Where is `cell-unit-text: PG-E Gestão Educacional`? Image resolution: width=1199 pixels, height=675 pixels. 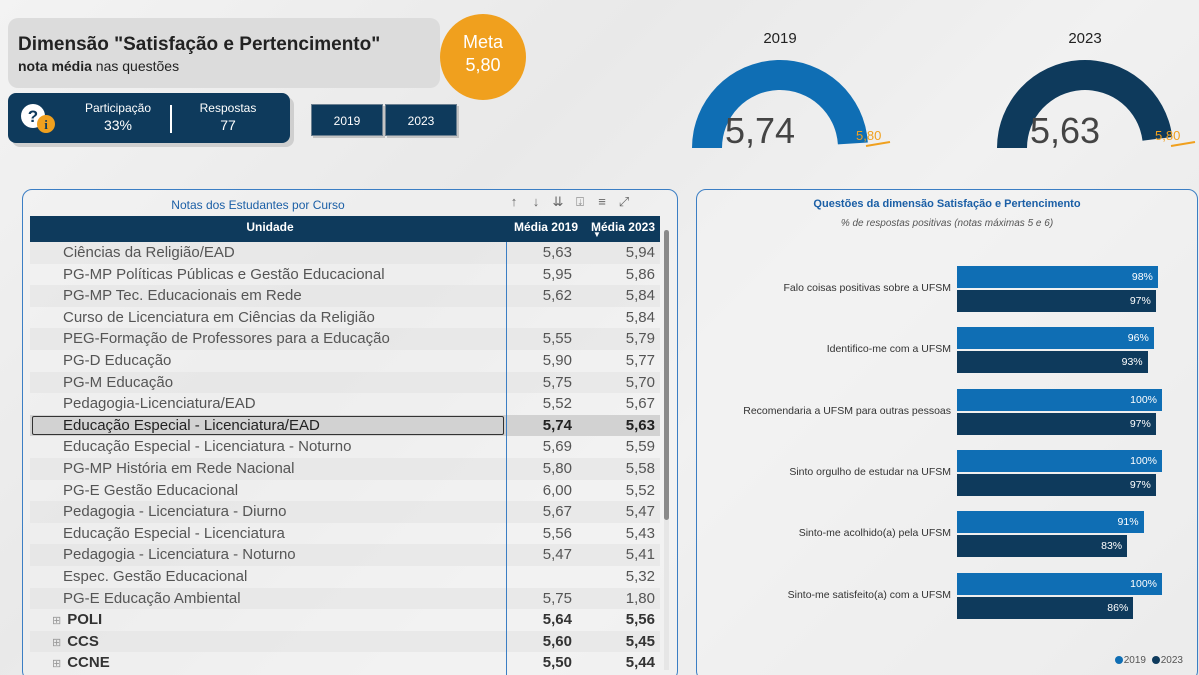
cell-unit-text: PG-E Gestão Educacional is located at coordinates (151, 490).